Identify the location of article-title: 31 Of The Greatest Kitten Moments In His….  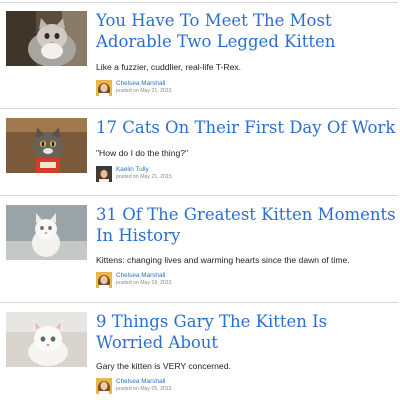
(246, 225).